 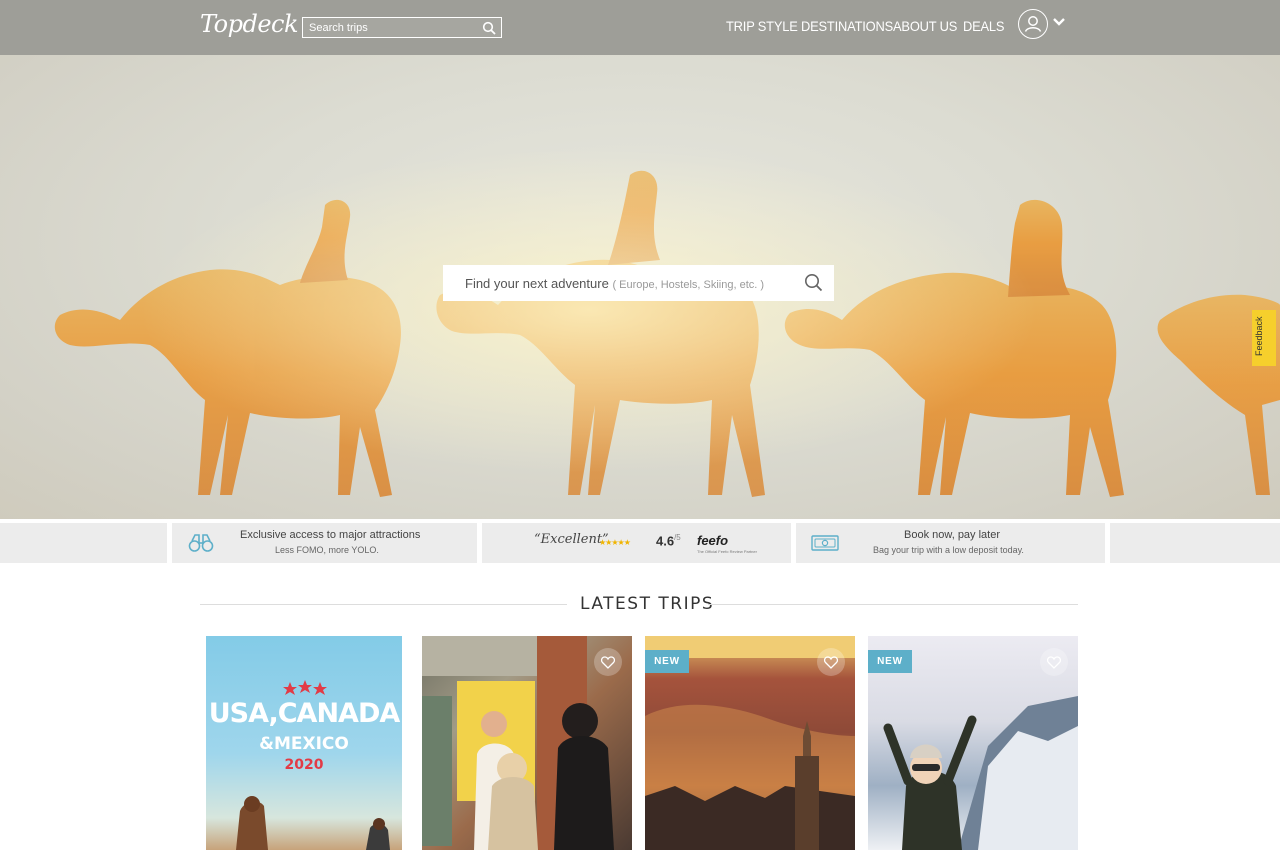 I want to click on user-icon, so click(x=1033, y=24).